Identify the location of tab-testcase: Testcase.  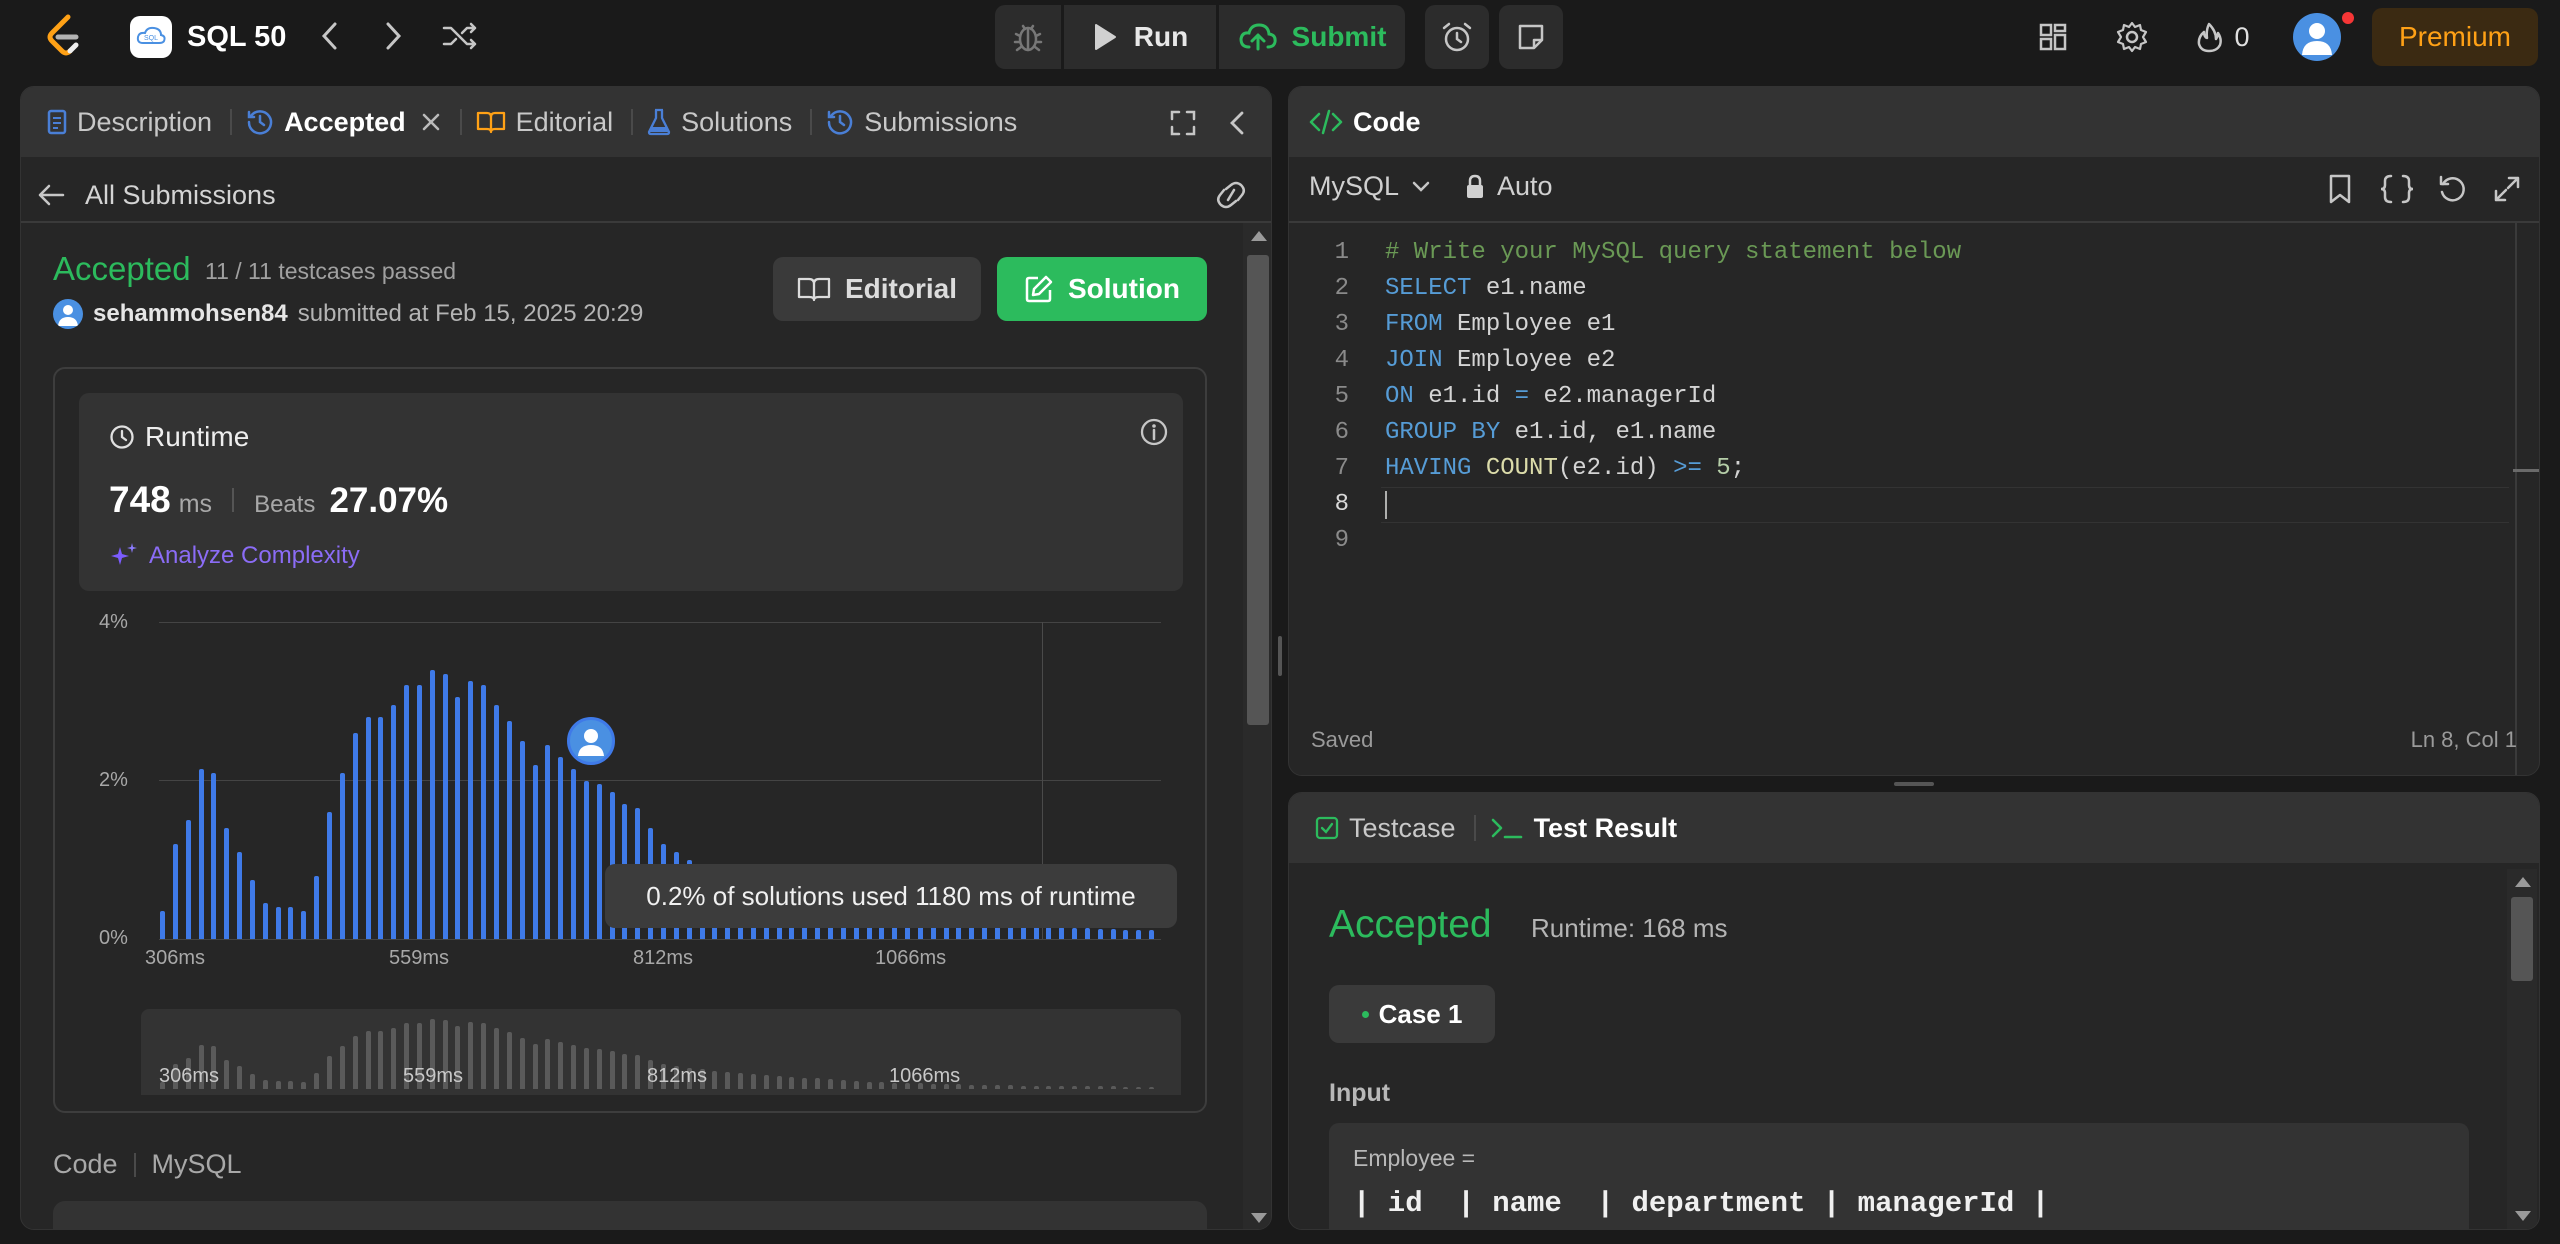
(1381, 828).